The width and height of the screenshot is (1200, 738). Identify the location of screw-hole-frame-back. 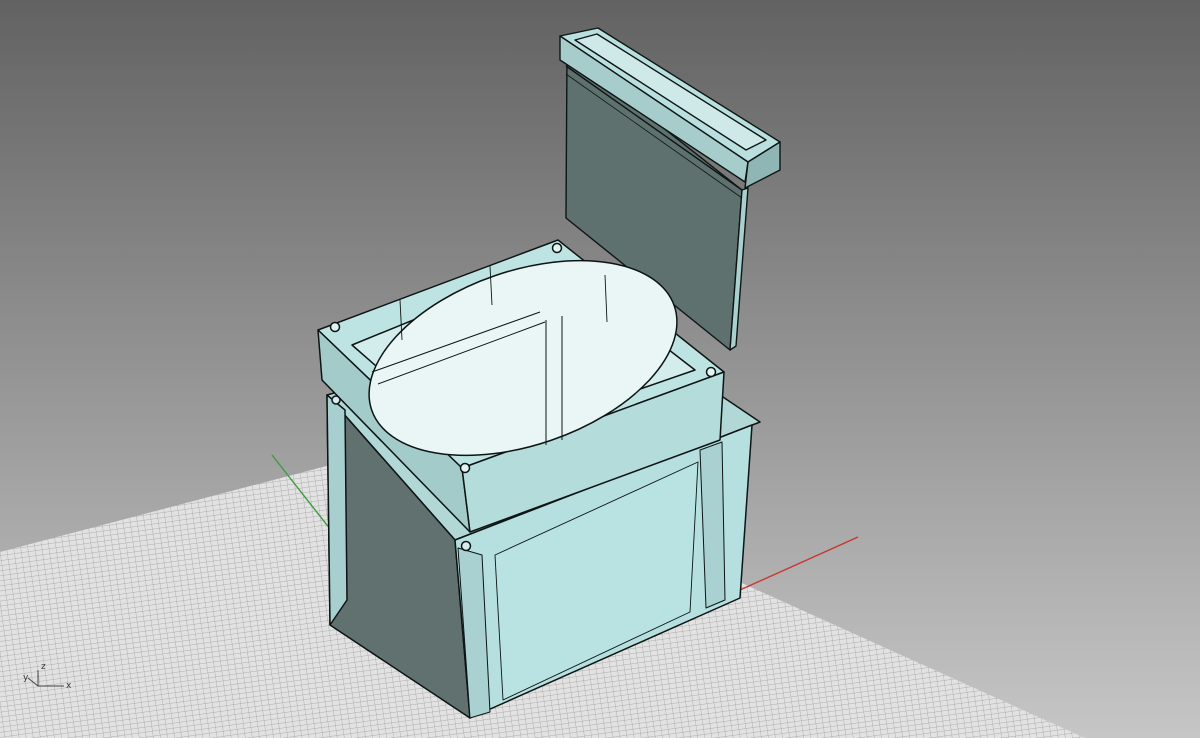
(557, 248).